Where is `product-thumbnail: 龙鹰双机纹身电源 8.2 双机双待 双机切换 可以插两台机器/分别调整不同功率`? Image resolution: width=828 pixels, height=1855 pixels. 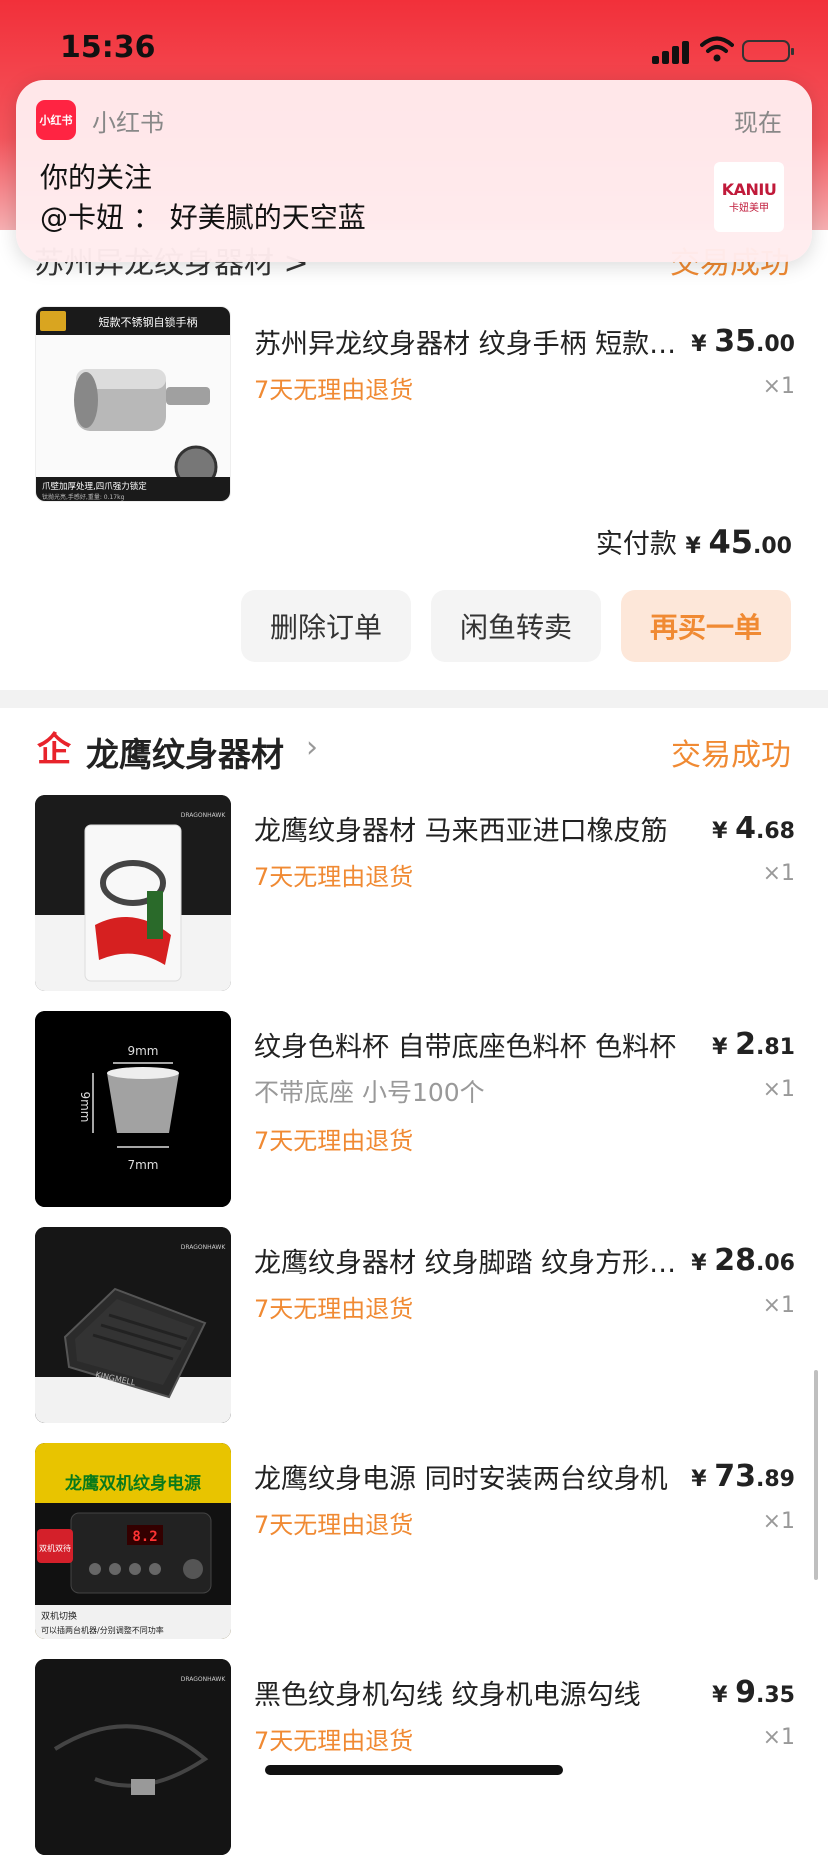
product-thumbnail: 龙鹰双机纹身电源 8.2 双机双待 双机切换 可以插两台机器/分别调整不同功率 is located at coordinates (133, 1541).